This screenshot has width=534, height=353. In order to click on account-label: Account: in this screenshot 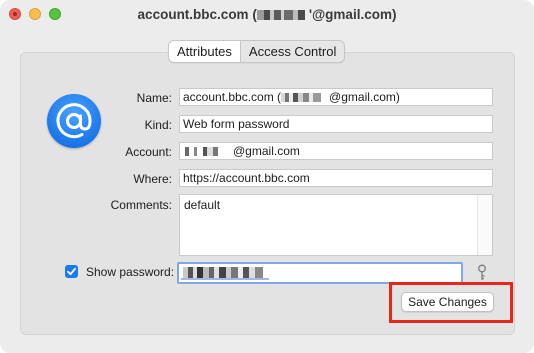, I will do `click(148, 152)`.